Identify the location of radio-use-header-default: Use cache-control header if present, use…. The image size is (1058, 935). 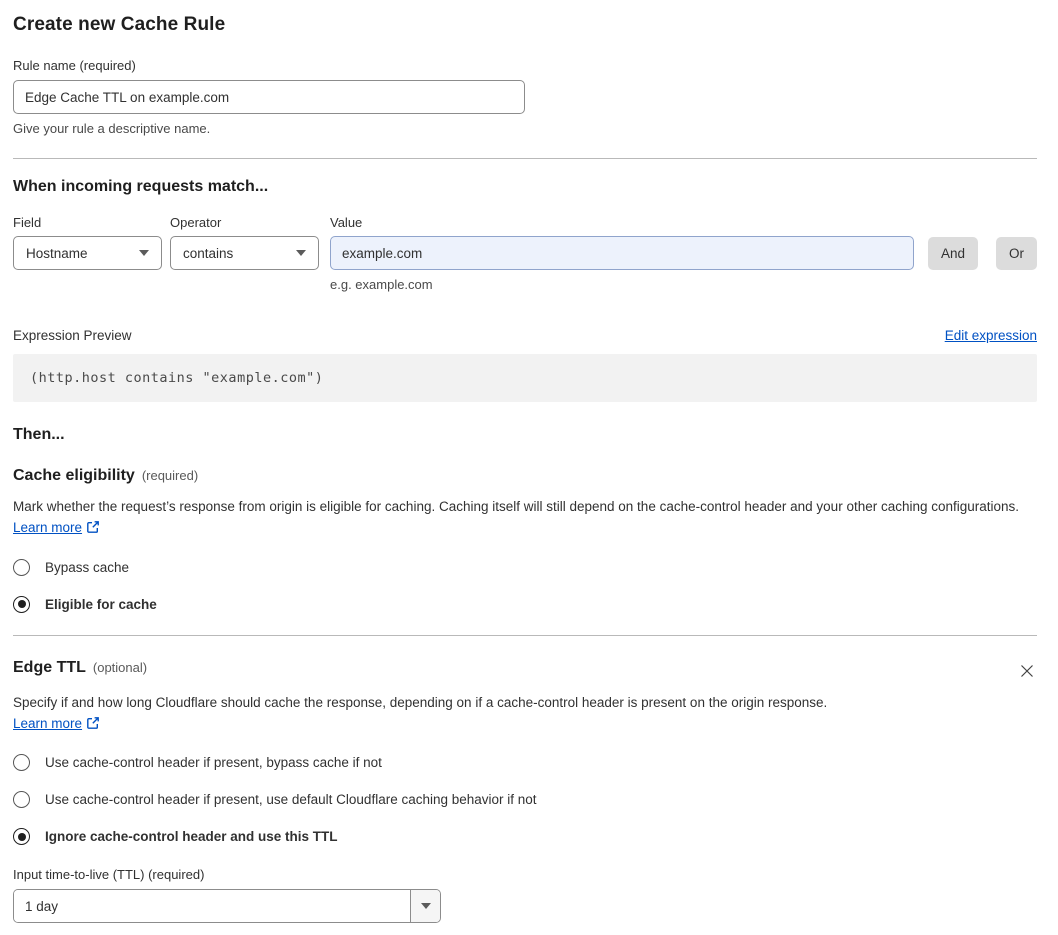
(525, 800).